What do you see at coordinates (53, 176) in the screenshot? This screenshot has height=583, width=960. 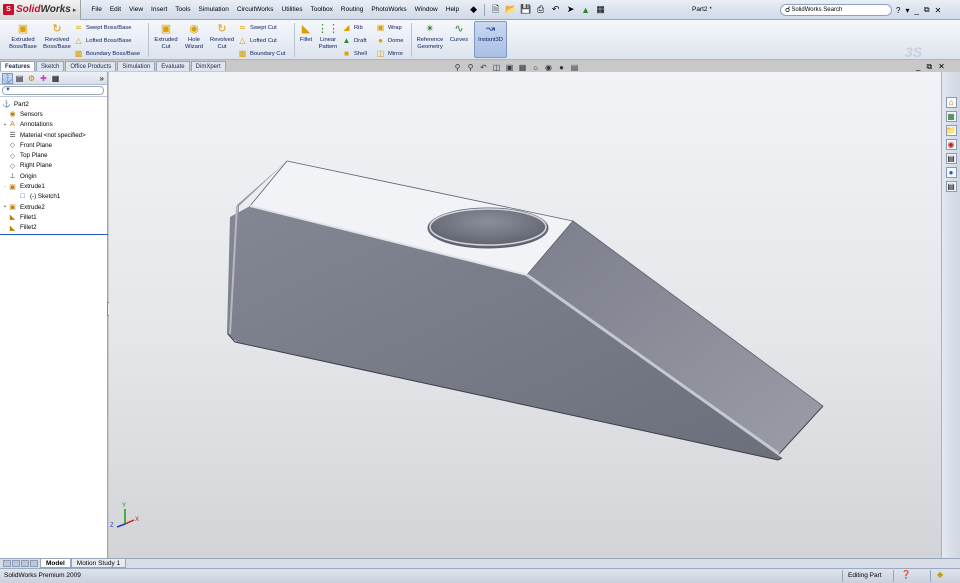 I see `tree-item-origin: ⊥ Origin` at bounding box center [53, 176].